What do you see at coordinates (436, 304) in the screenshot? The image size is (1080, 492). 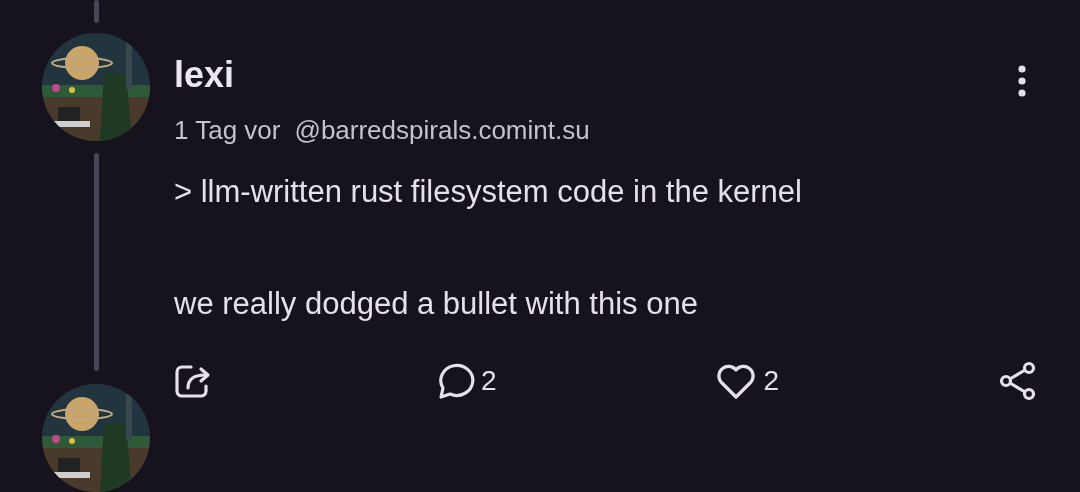 I see `post-text: we really dodged a bullet with this one` at bounding box center [436, 304].